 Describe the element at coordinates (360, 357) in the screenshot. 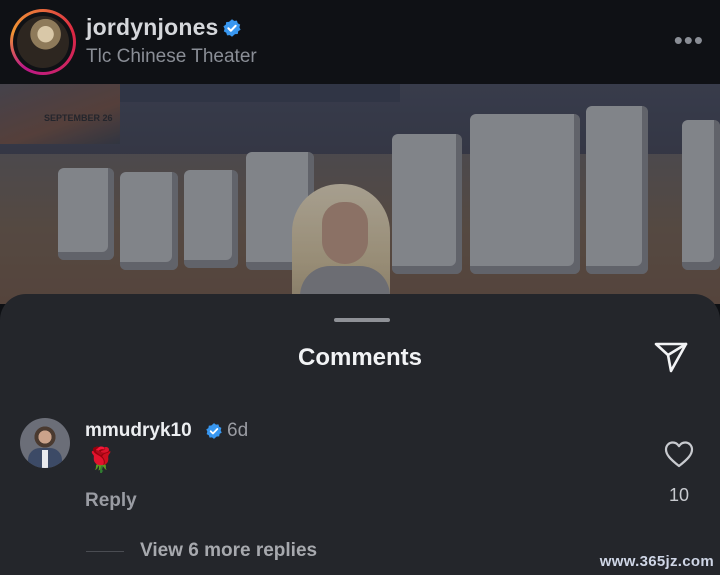

I see `comments-title: Comments` at that location.